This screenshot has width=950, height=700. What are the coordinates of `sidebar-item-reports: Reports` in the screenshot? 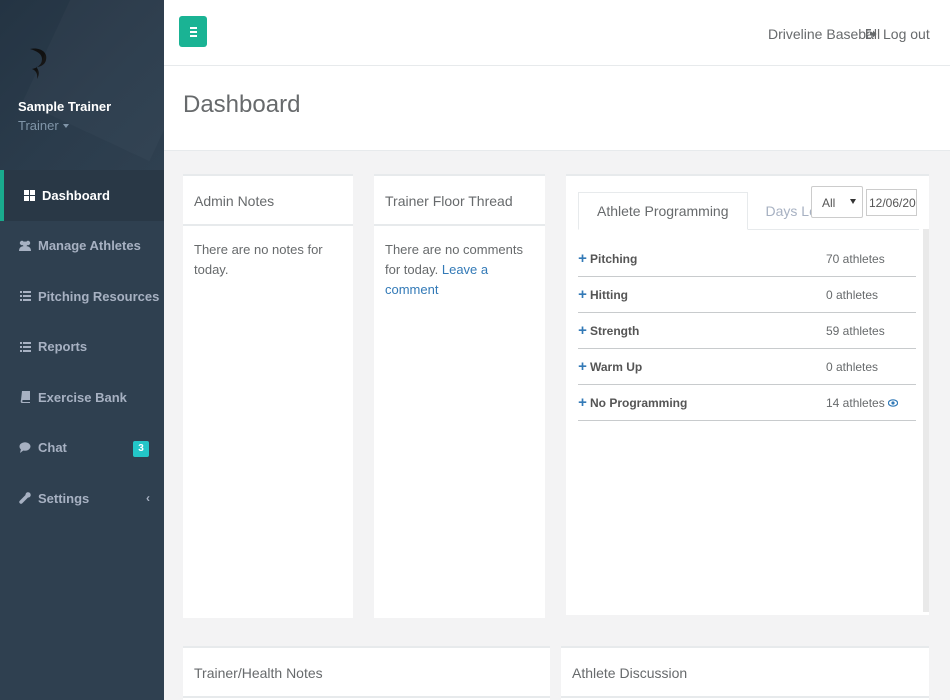 It's located at (82, 347).